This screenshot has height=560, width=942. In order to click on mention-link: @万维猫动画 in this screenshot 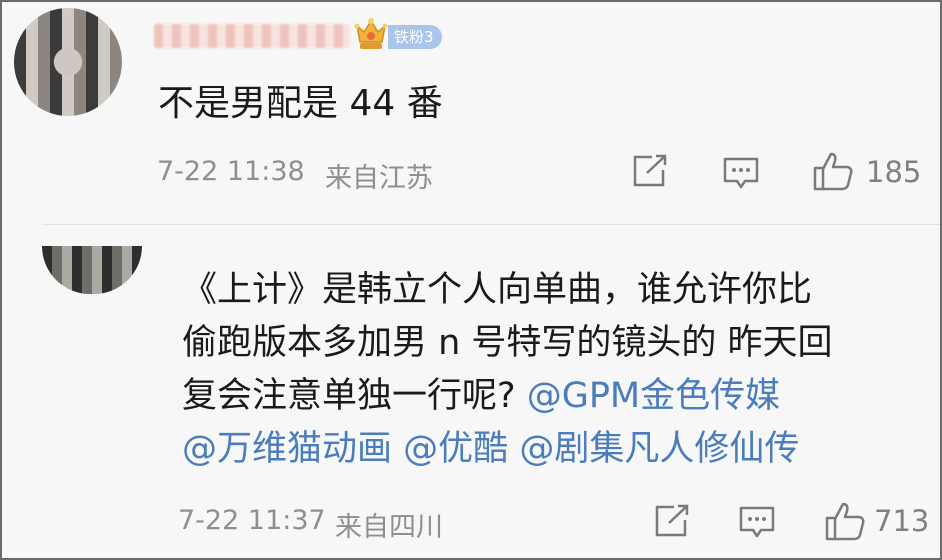, I will do `click(287, 449)`.